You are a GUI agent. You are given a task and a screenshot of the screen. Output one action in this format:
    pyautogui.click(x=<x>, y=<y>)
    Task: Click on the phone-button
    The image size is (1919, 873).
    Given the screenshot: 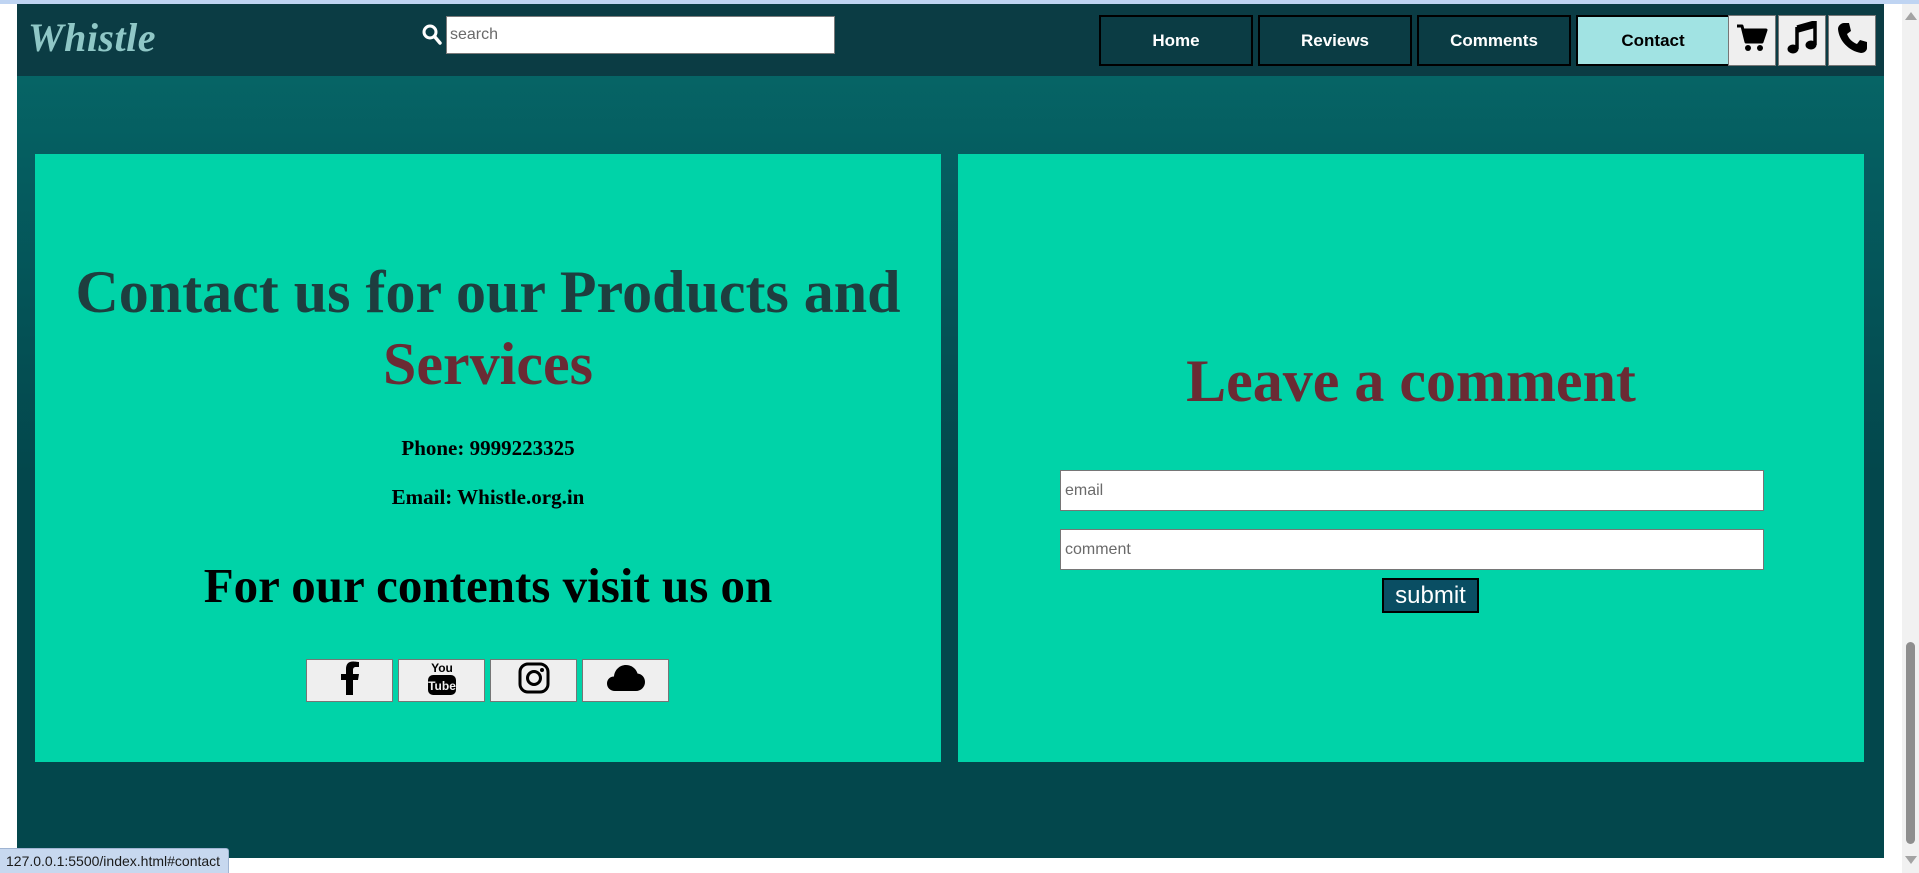 What is the action you would take?
    pyautogui.click(x=1852, y=40)
    